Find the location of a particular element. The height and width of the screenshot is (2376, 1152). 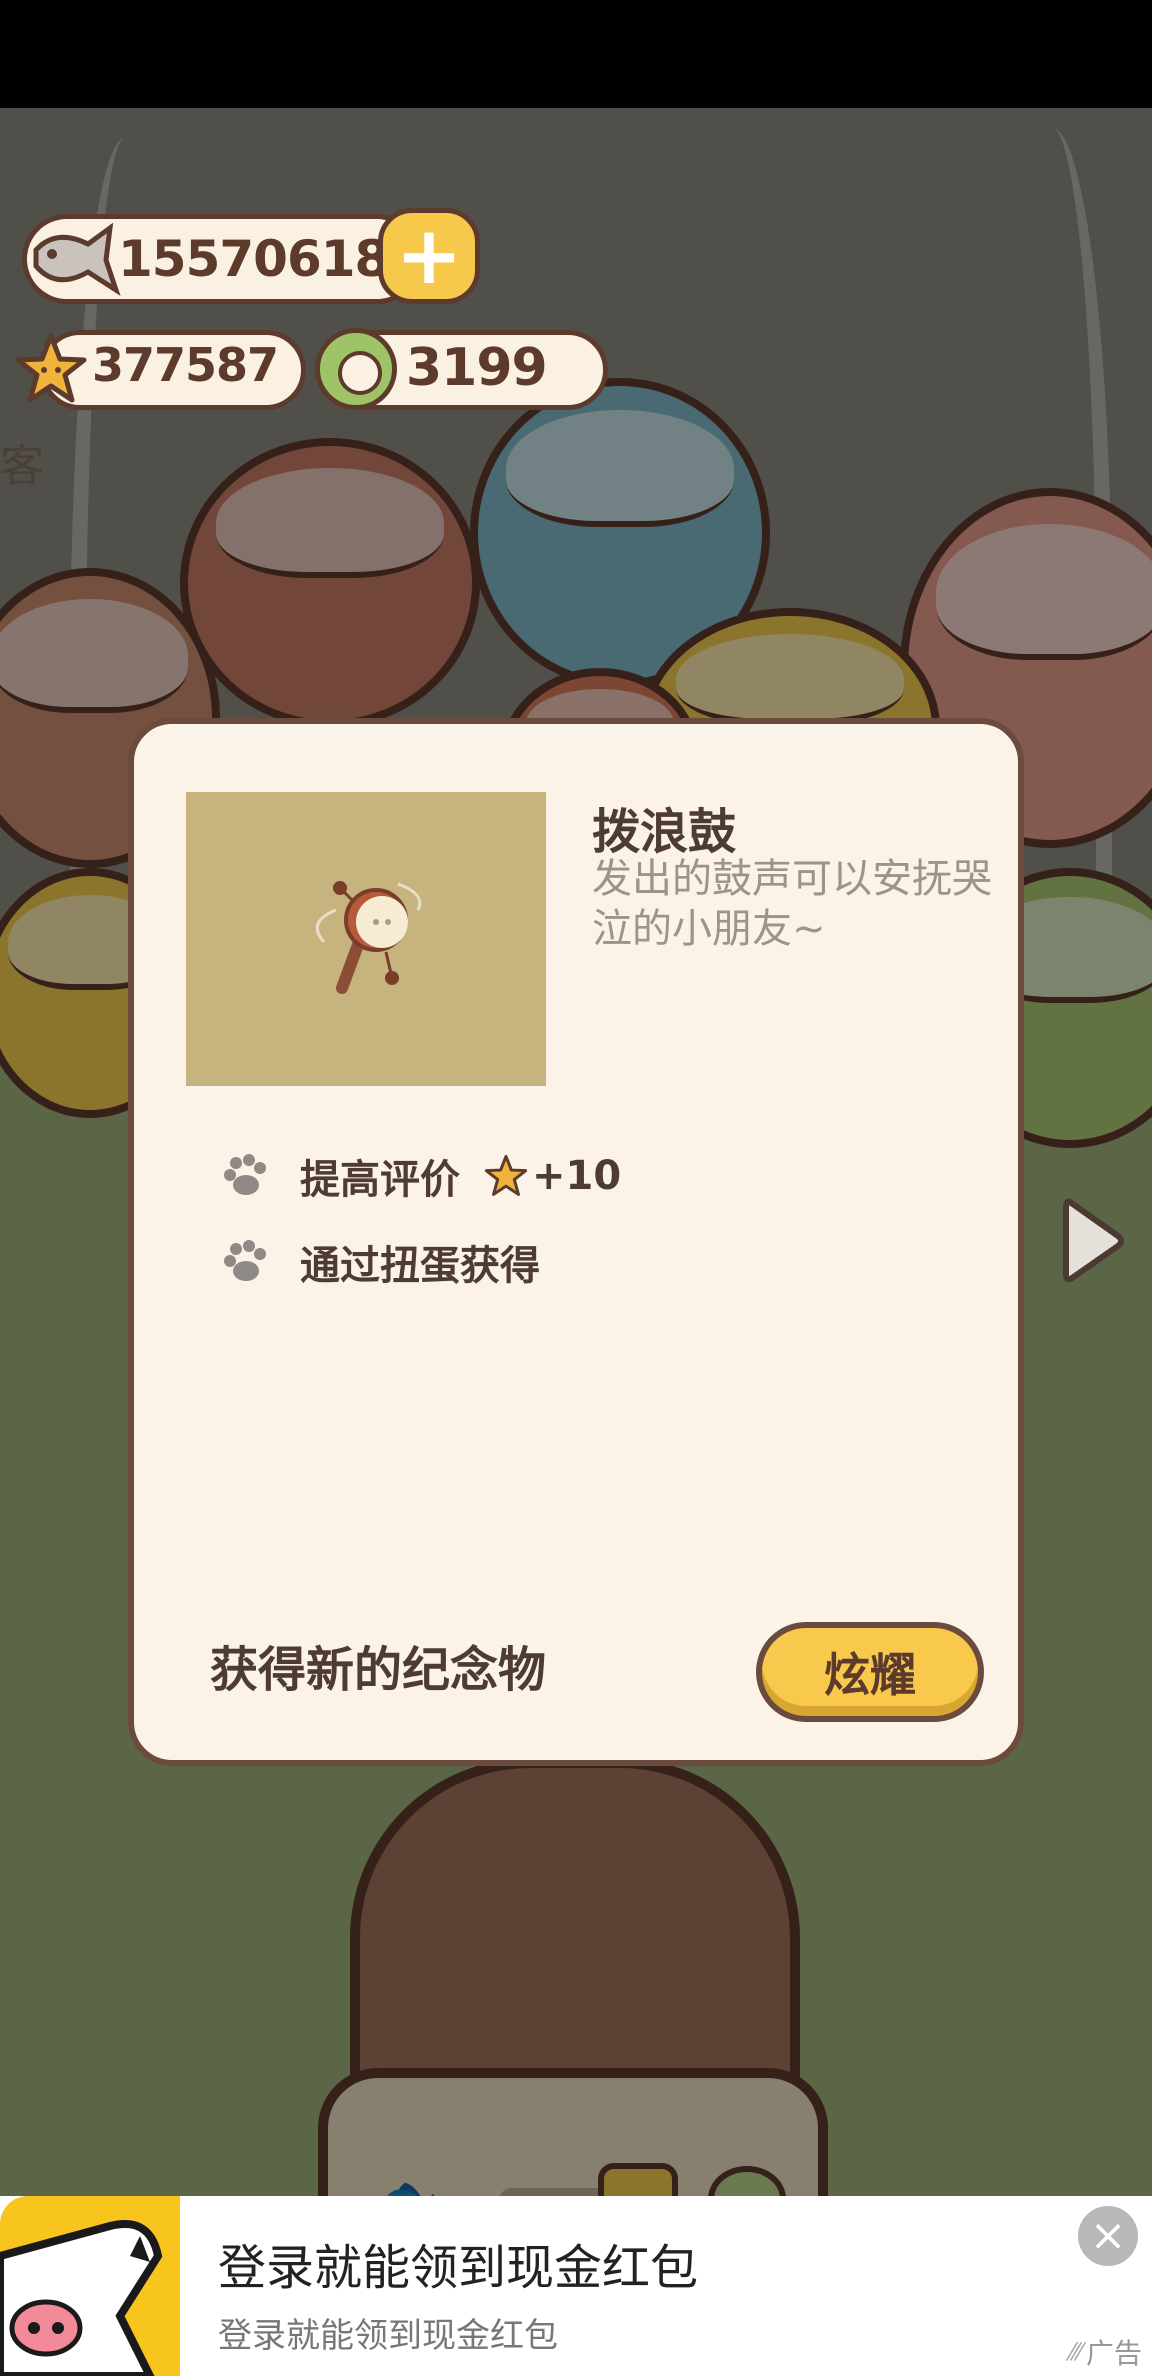

attribute-label: 通过扭蛋获得 is located at coordinates (420, 1266).